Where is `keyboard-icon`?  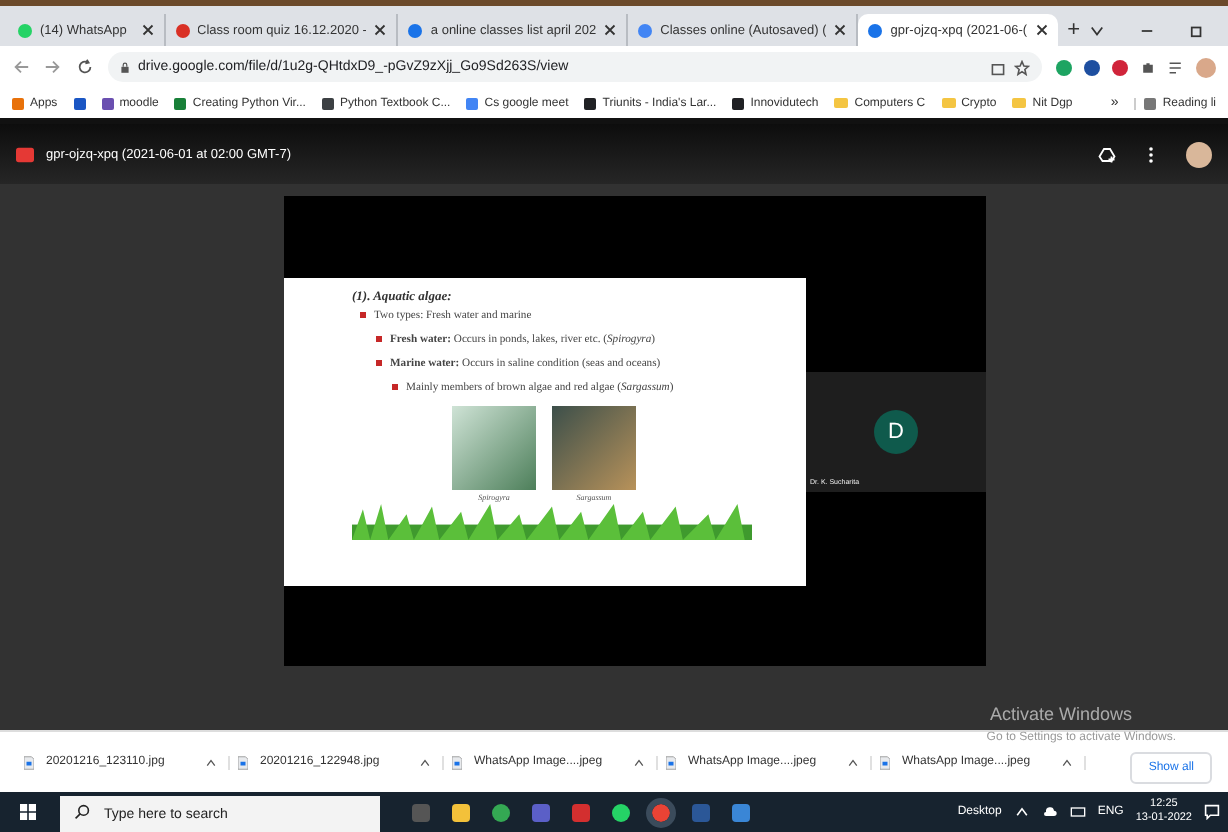
keyboard-icon is located at coordinates (1077, 812).